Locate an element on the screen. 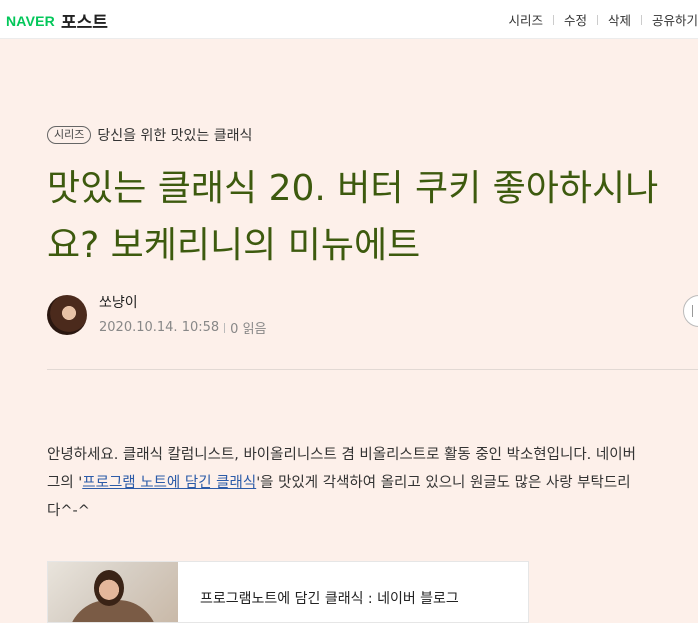 This screenshot has height=623, width=698. body-line-3: 다^-^ is located at coordinates (68, 511).